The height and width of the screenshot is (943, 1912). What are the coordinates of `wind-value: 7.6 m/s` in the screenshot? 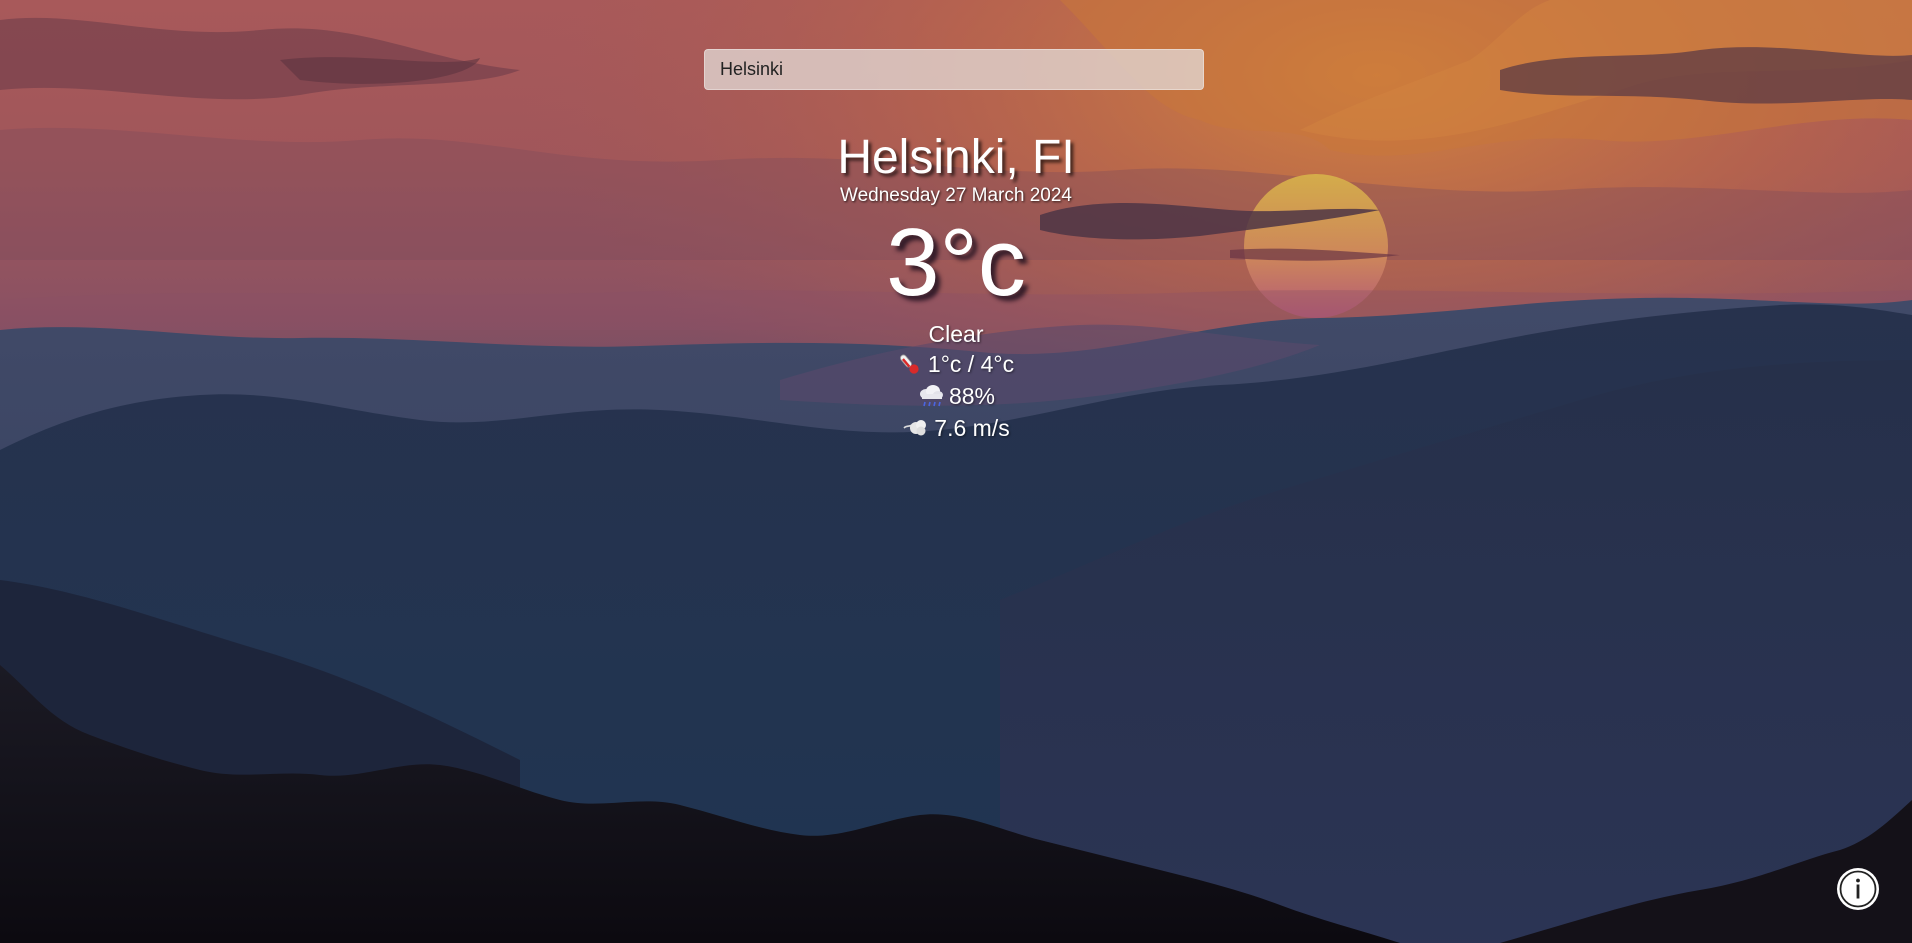 It's located at (972, 428).